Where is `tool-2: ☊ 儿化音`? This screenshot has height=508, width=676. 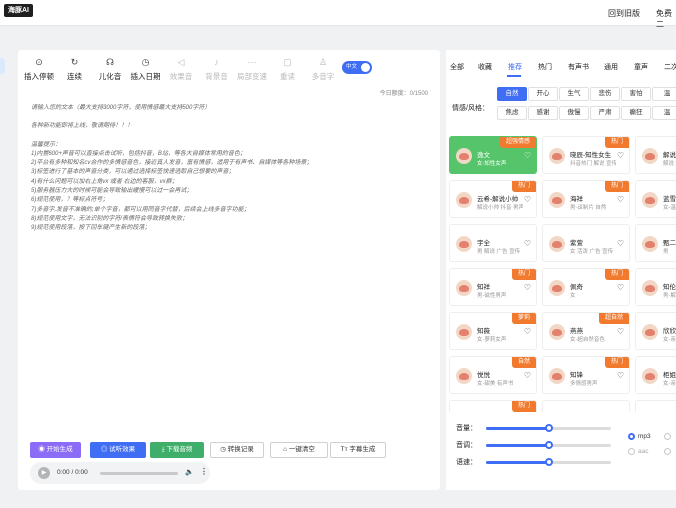
tool-2: ☊ 儿化音 is located at coordinates (110, 69).